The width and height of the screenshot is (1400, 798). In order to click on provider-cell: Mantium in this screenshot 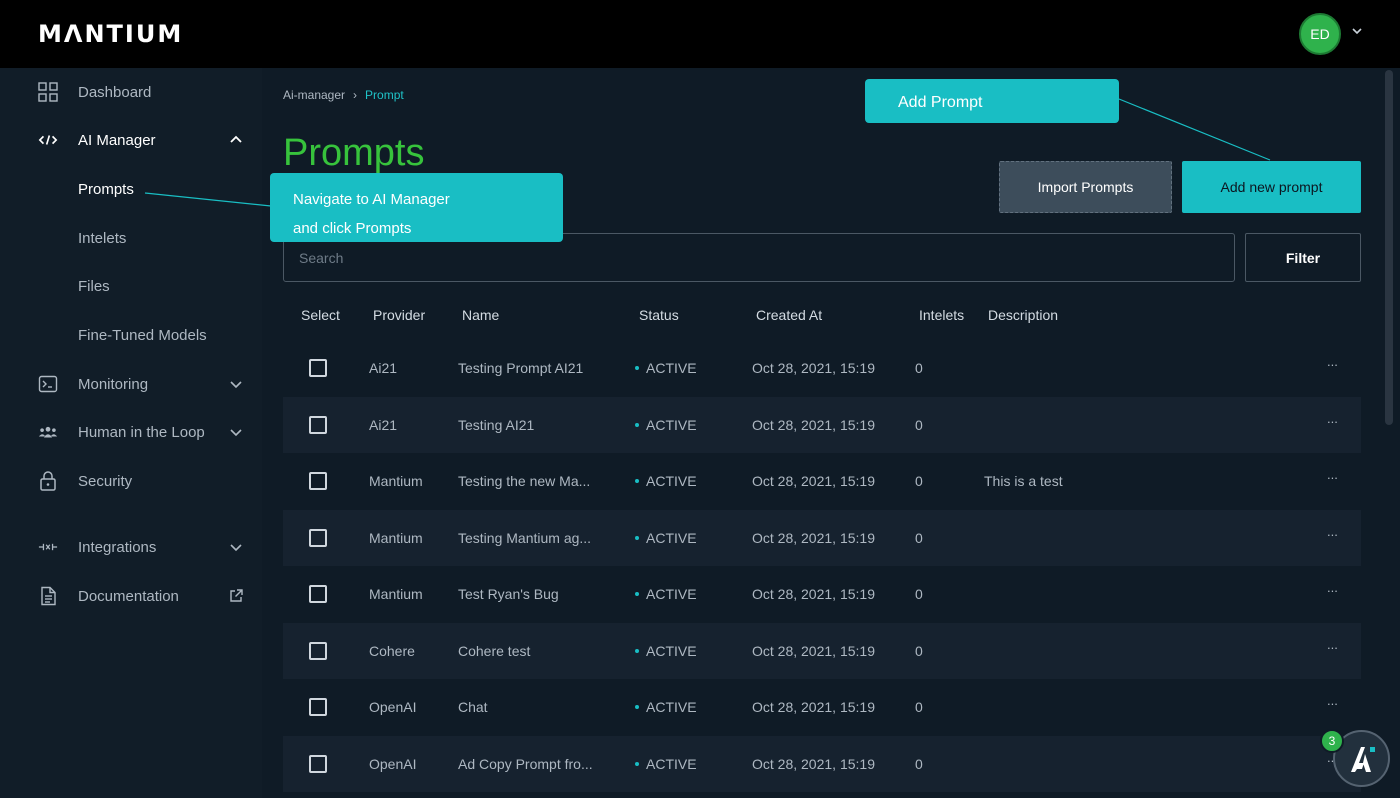, I will do `click(396, 481)`.